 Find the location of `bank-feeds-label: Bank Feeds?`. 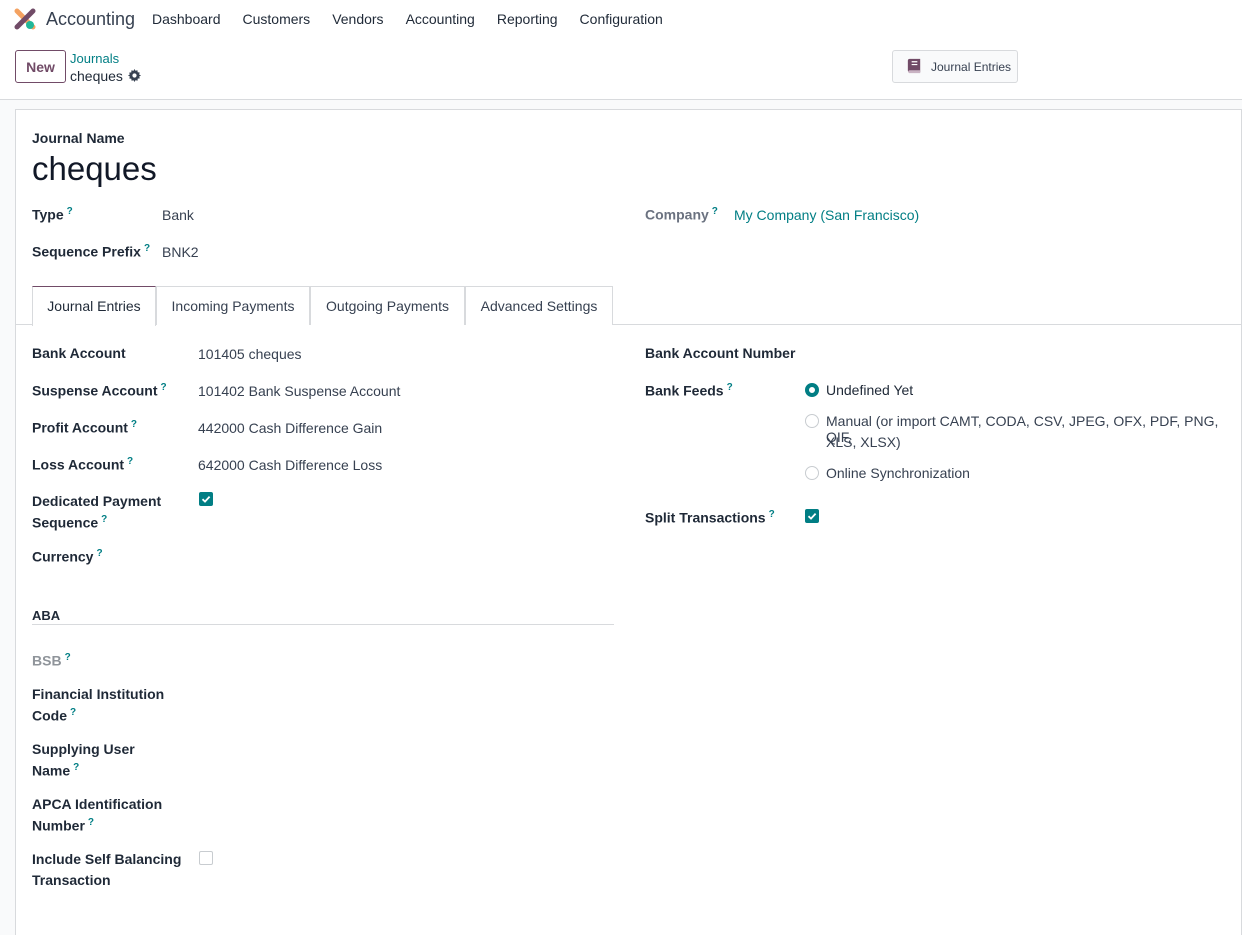

bank-feeds-label: Bank Feeds? is located at coordinates (689, 390).